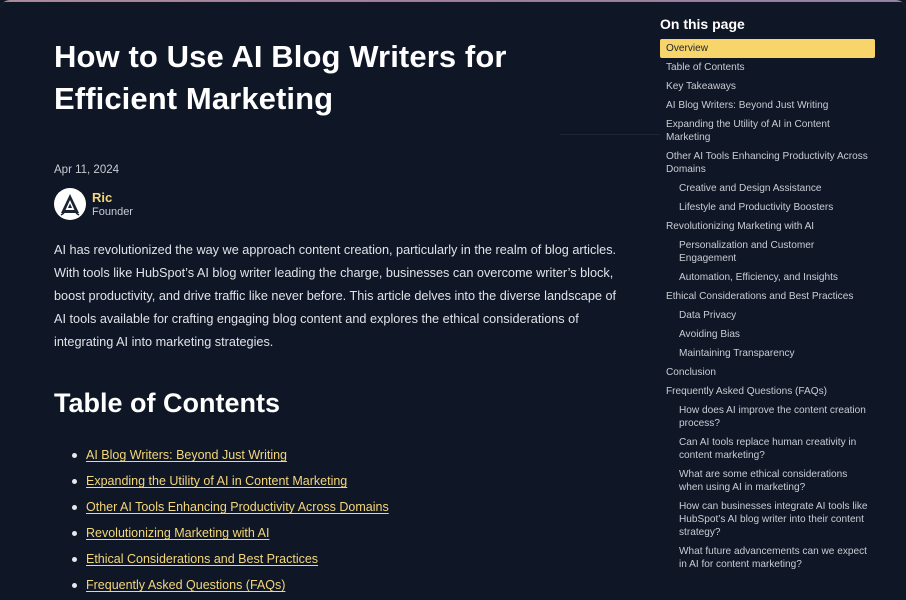 Image resolution: width=906 pixels, height=600 pixels. I want to click on toc-link-ai-blog-writers: AI Blog Writers: Beyond Just Writing, so click(186, 455).